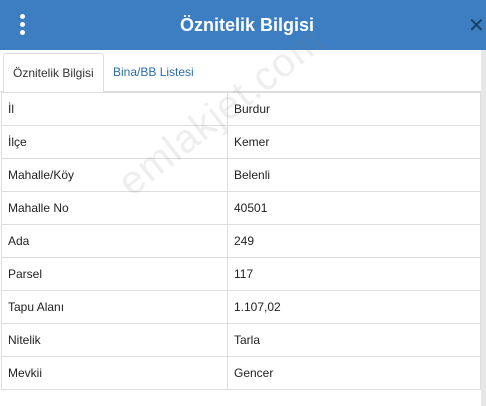  What do you see at coordinates (354, 109) in the screenshot?
I see `attribute-value: Burdur` at bounding box center [354, 109].